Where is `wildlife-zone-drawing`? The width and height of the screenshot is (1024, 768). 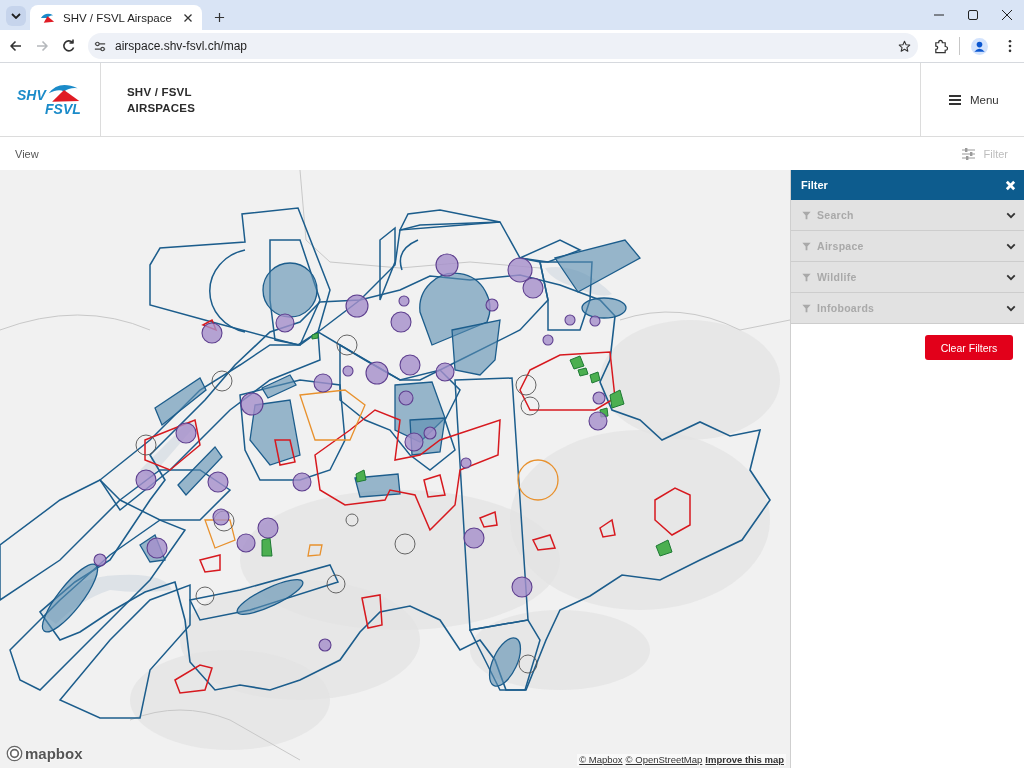 wildlife-zone-drawing is located at coordinates (467, 444).